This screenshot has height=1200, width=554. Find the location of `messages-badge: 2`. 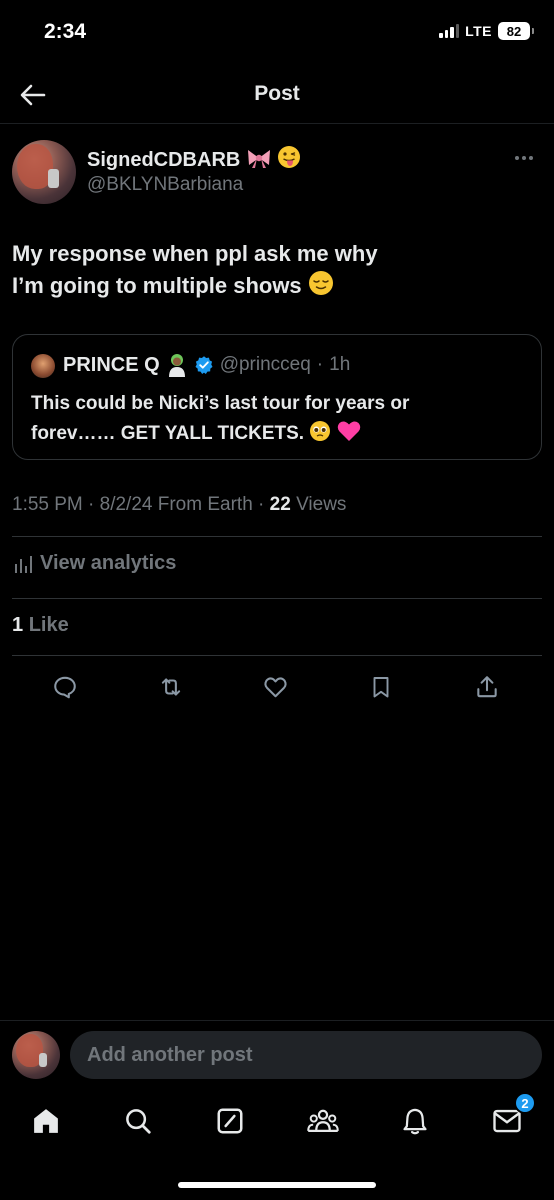

messages-badge: 2 is located at coordinates (525, 1103).